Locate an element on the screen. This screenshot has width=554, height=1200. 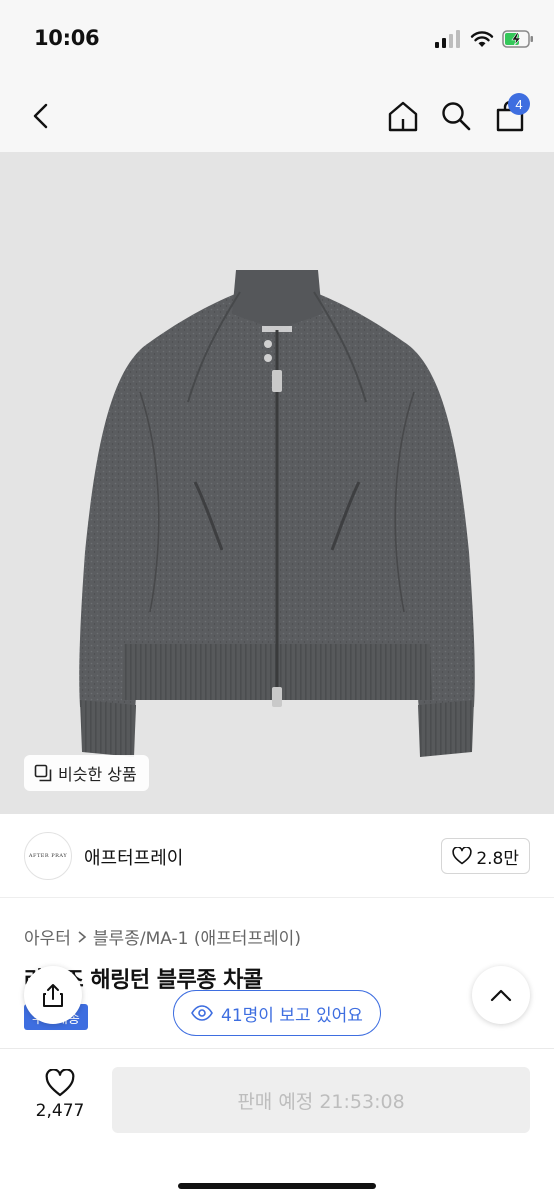
brand-name: 애프터프레이 is located at coordinates (133, 857).